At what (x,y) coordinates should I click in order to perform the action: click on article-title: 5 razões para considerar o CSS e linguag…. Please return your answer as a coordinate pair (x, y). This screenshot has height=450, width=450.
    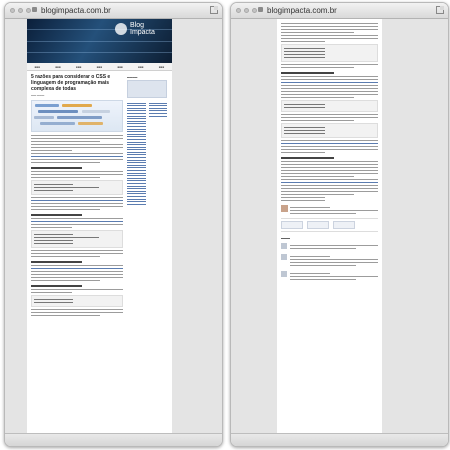
    Looking at the image, I should click on (77, 83).